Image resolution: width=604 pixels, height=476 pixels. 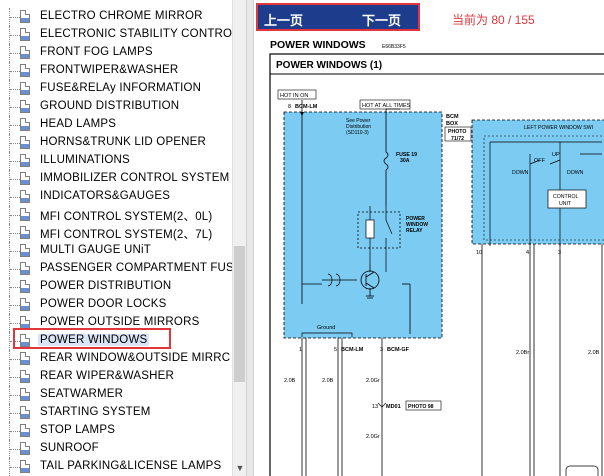 What do you see at coordinates (575, 173) in the screenshot?
I see `switch-down-label-2: DOWN` at bounding box center [575, 173].